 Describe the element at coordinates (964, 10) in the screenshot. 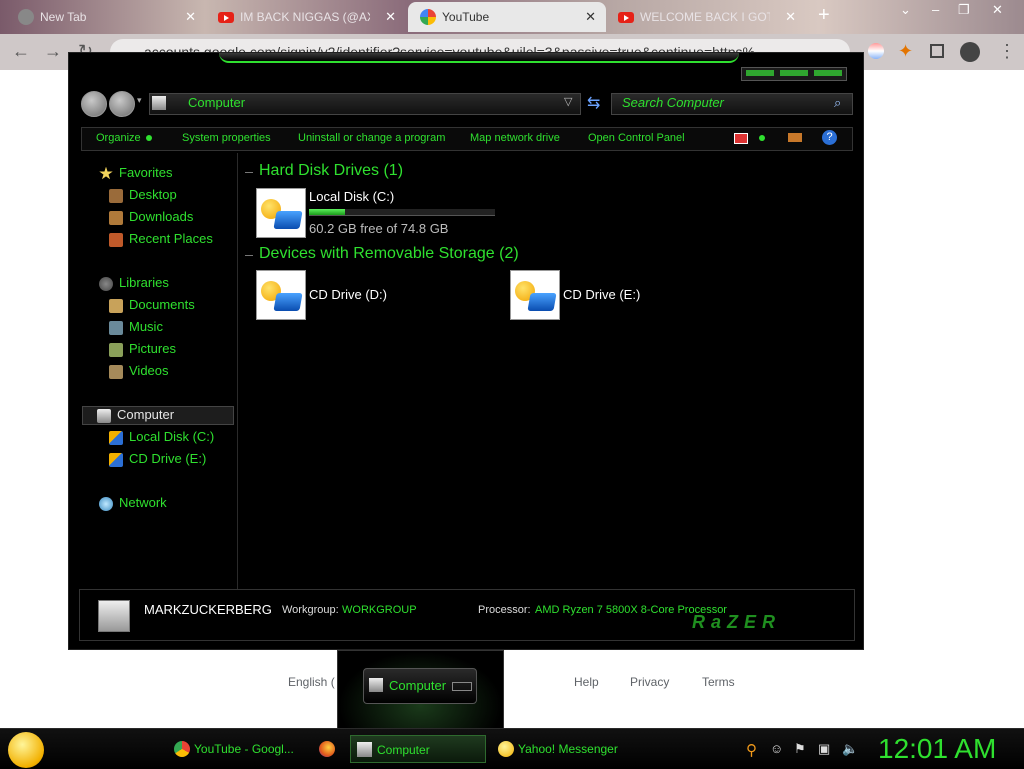

I see `maximize-button: ❐` at that location.